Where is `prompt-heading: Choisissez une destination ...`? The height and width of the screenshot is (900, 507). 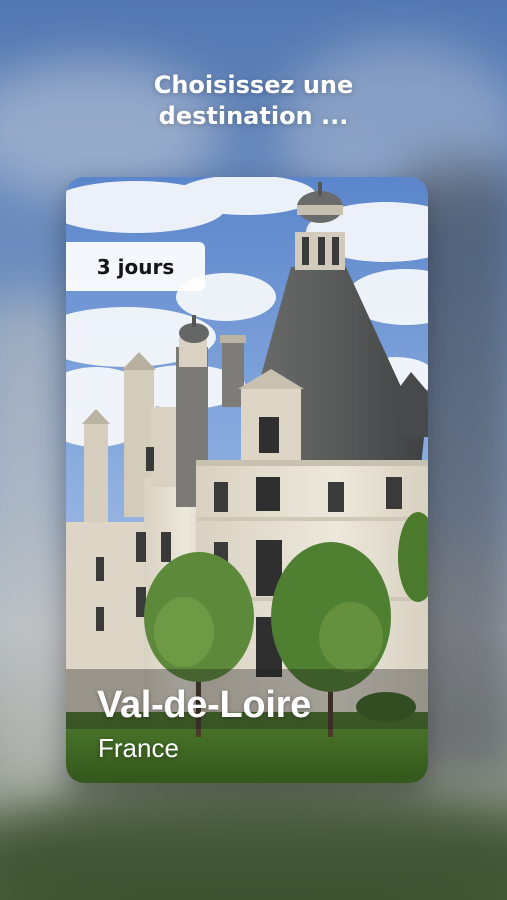 prompt-heading: Choisissez une destination ... is located at coordinates (253, 101).